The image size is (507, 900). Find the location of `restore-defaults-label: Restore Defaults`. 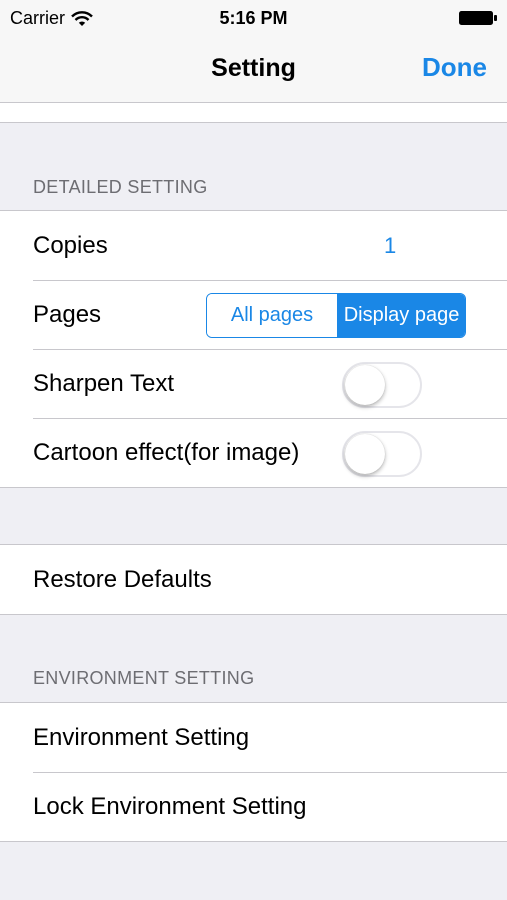

restore-defaults-label: Restore Defaults is located at coordinates (122, 579).